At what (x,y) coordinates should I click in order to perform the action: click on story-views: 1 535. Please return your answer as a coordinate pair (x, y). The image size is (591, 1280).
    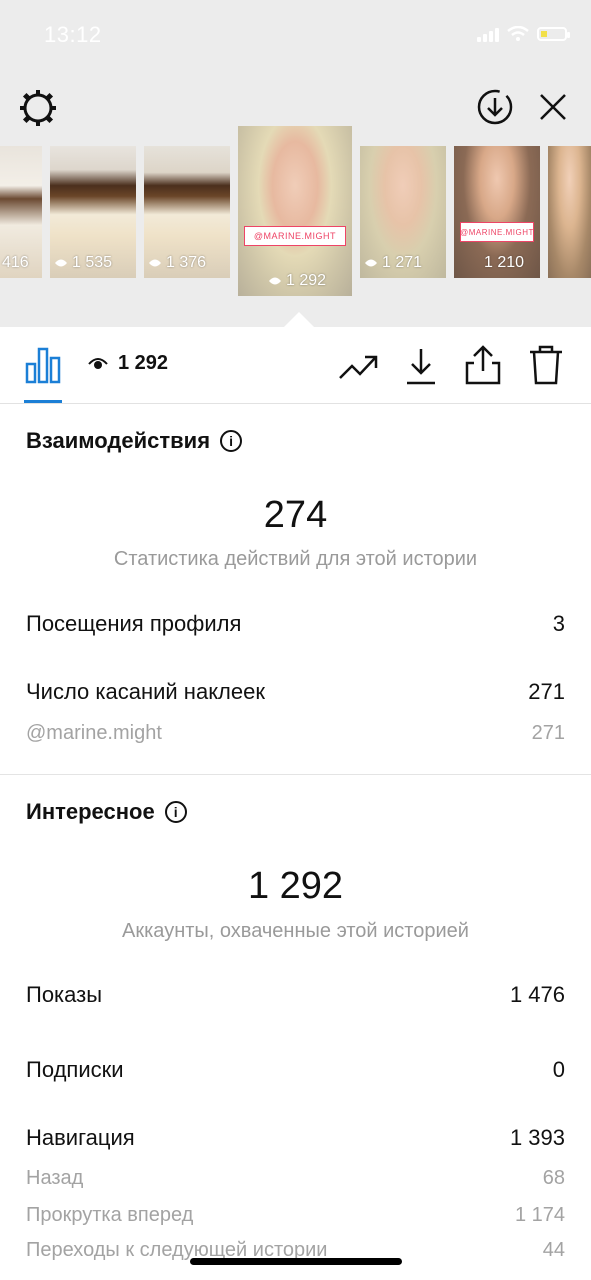
    Looking at the image, I should click on (83, 263).